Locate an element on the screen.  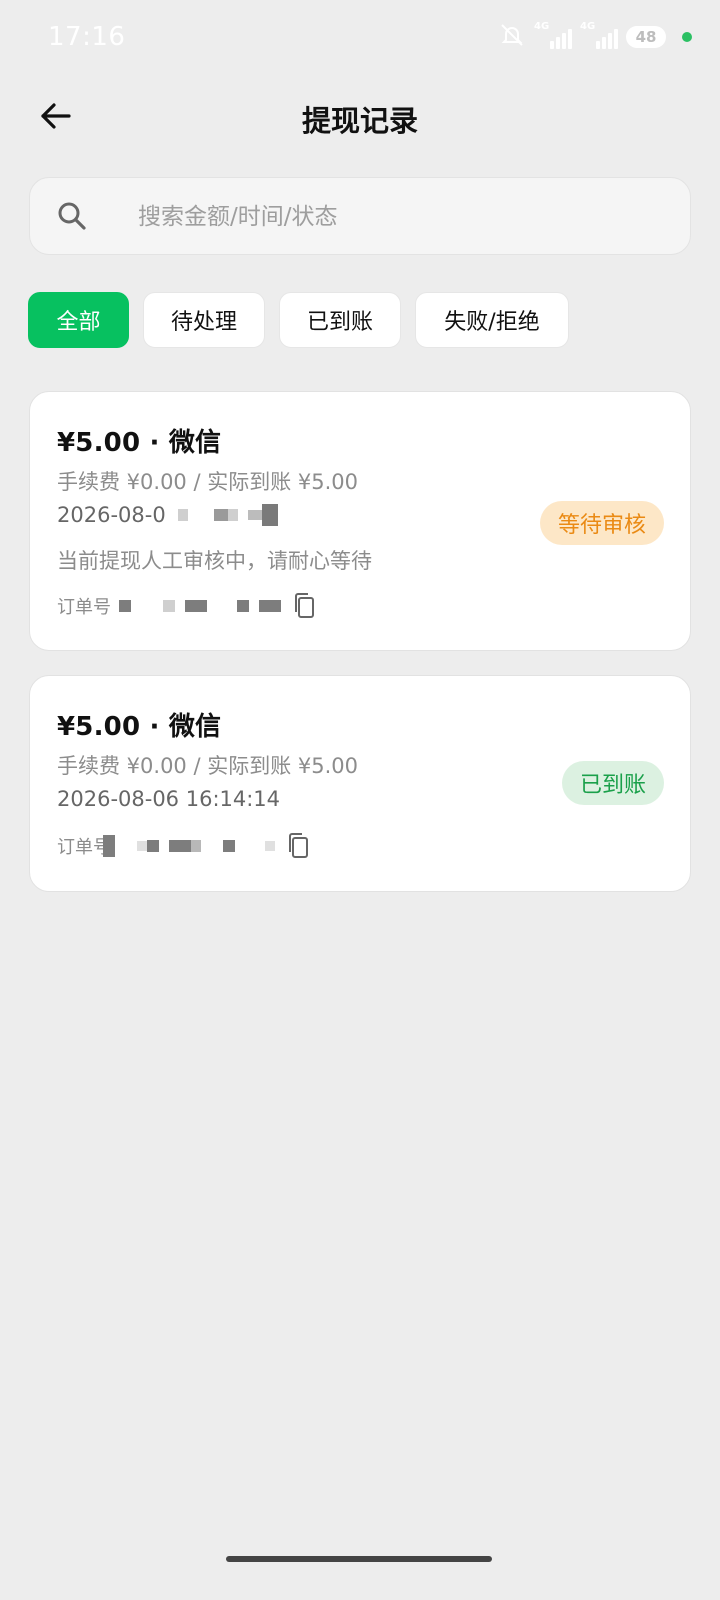
filter-all: 全部 is located at coordinates (78, 320).